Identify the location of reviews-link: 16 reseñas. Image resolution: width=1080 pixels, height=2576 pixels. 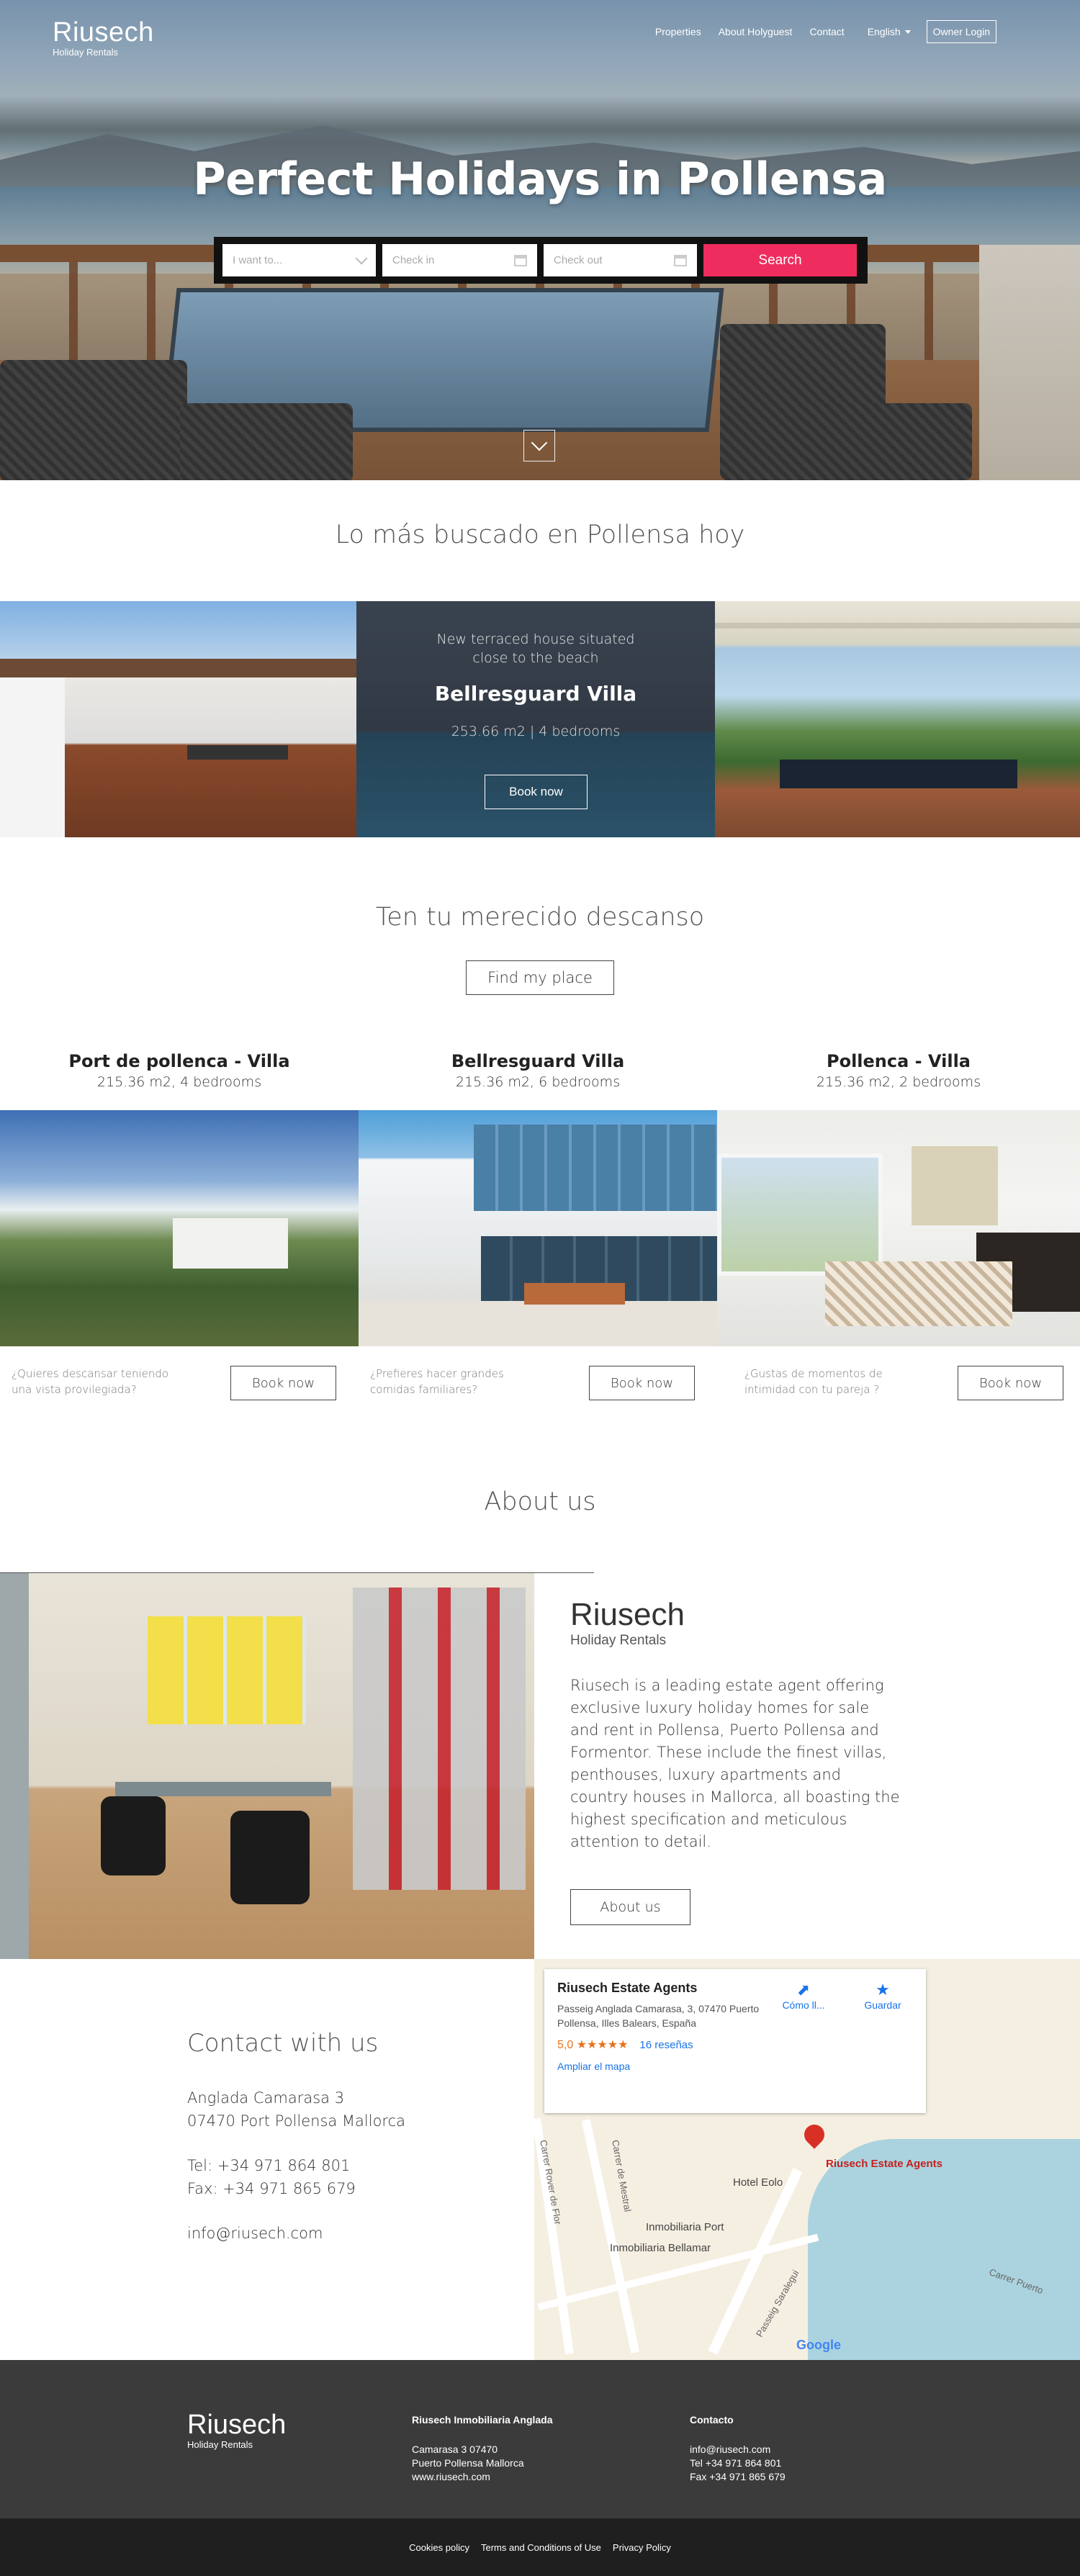
(666, 2045).